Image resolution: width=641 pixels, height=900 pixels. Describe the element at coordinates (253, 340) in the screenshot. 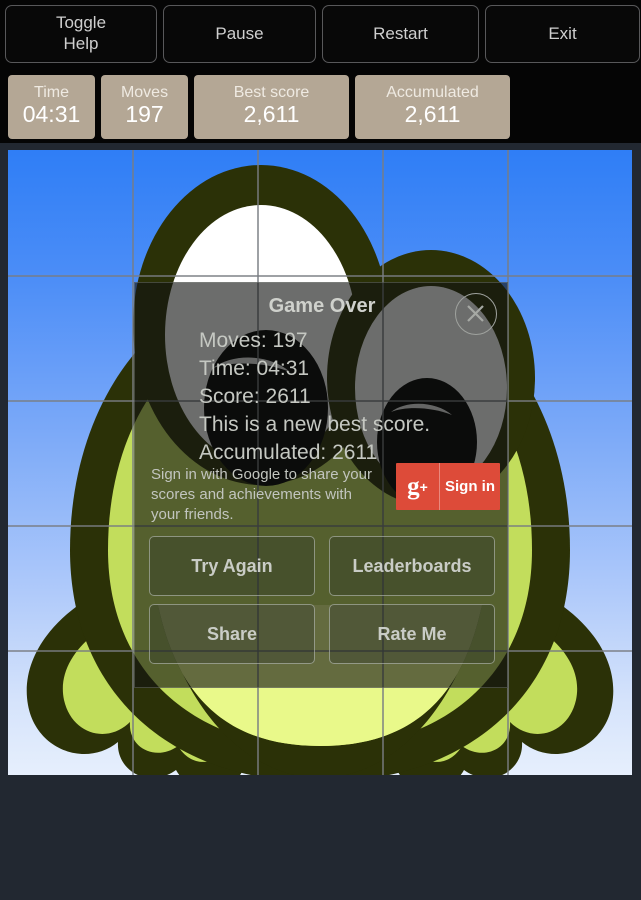

I see `dialog-stat-moves: Moves: 197` at that location.